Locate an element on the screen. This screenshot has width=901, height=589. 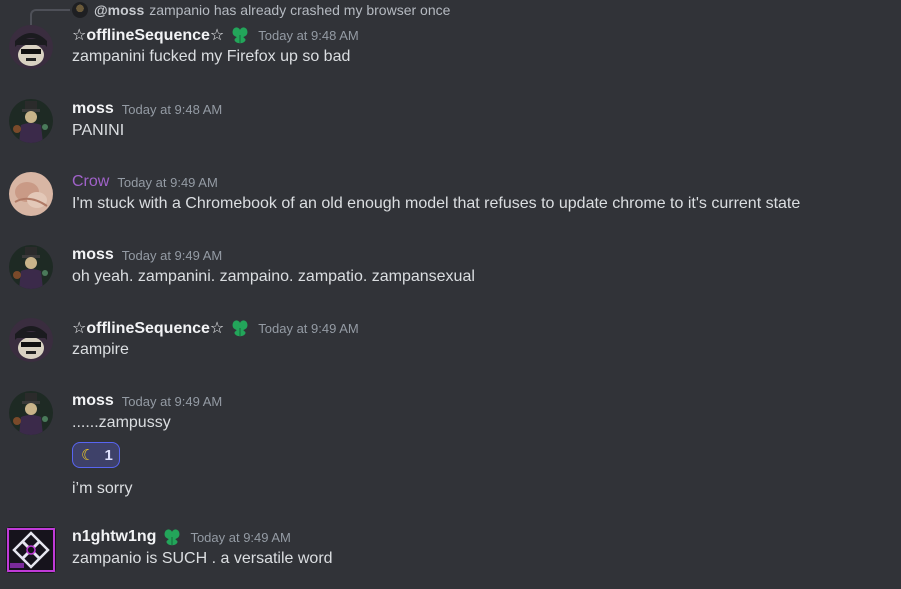
message-content: zampanini fucked my Firefox up so bad is located at coordinates (211, 56).